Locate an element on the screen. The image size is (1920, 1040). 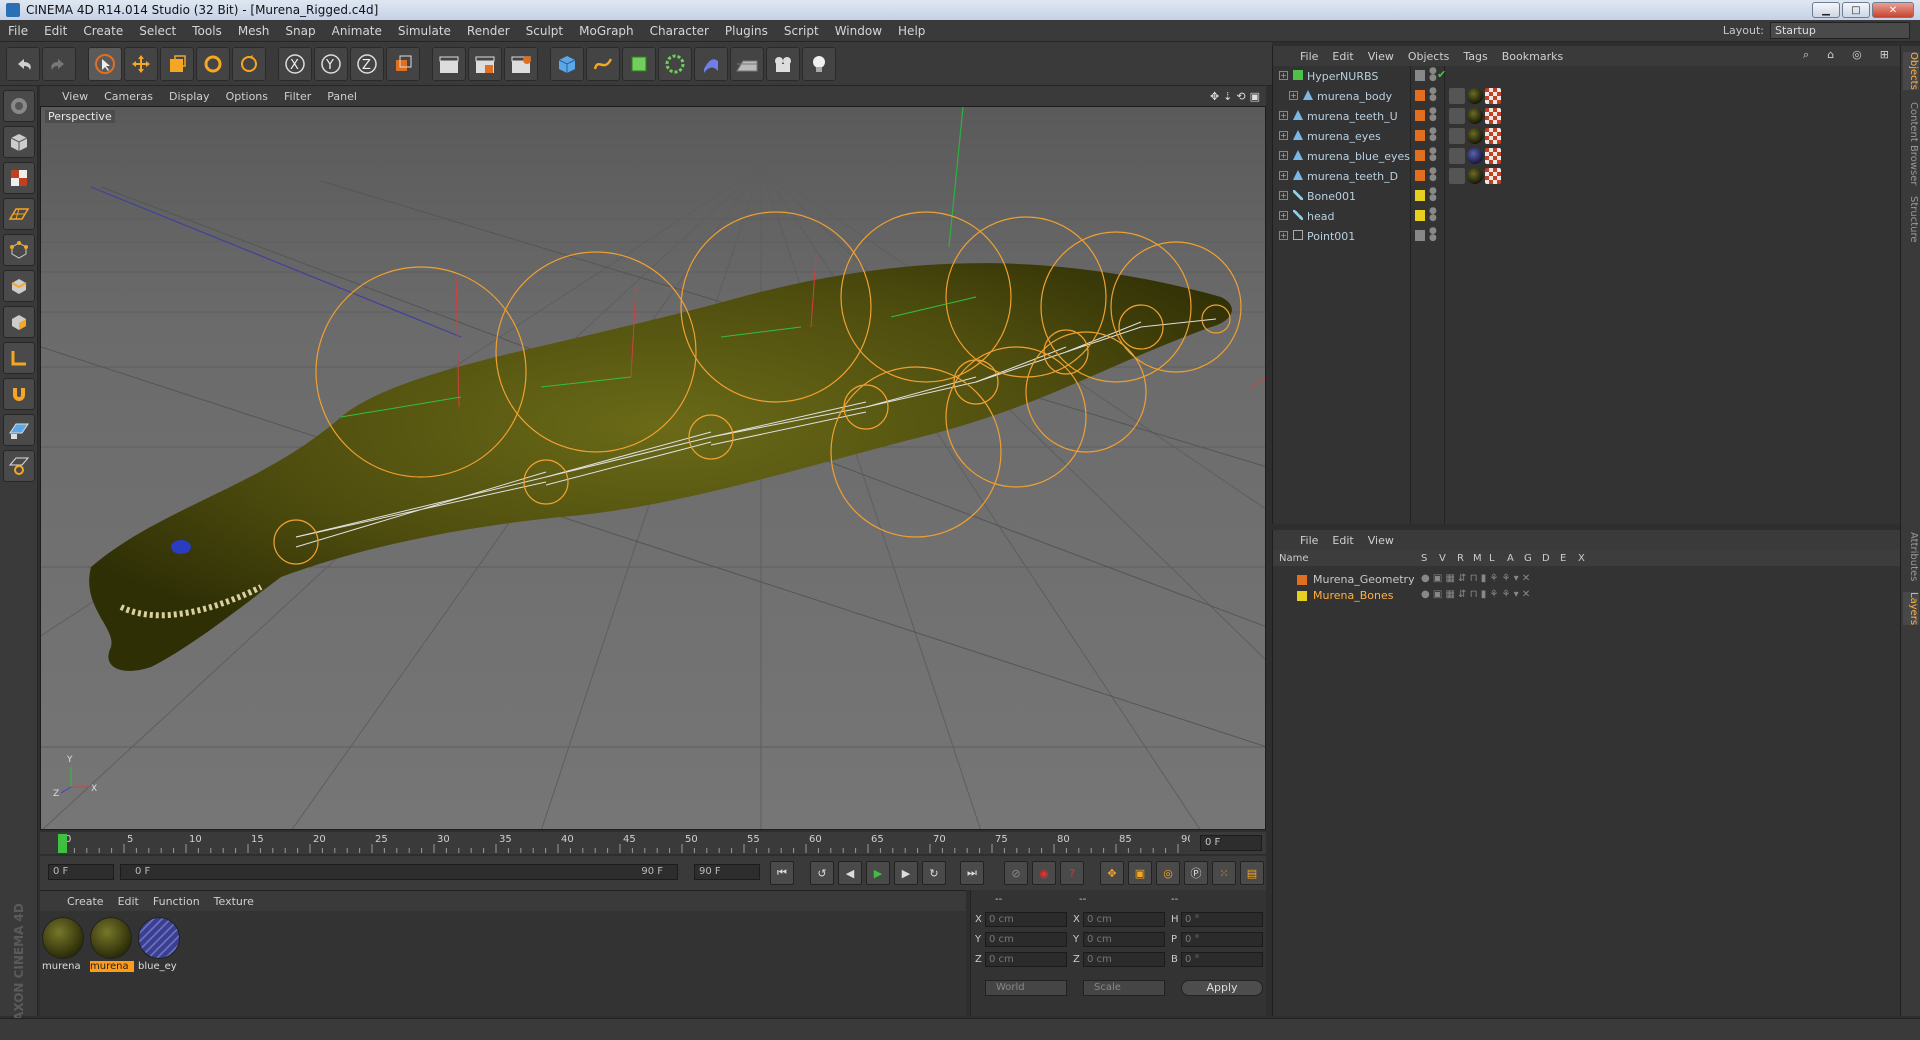
coordinate-mode-select: World is located at coordinates (1026, 988).